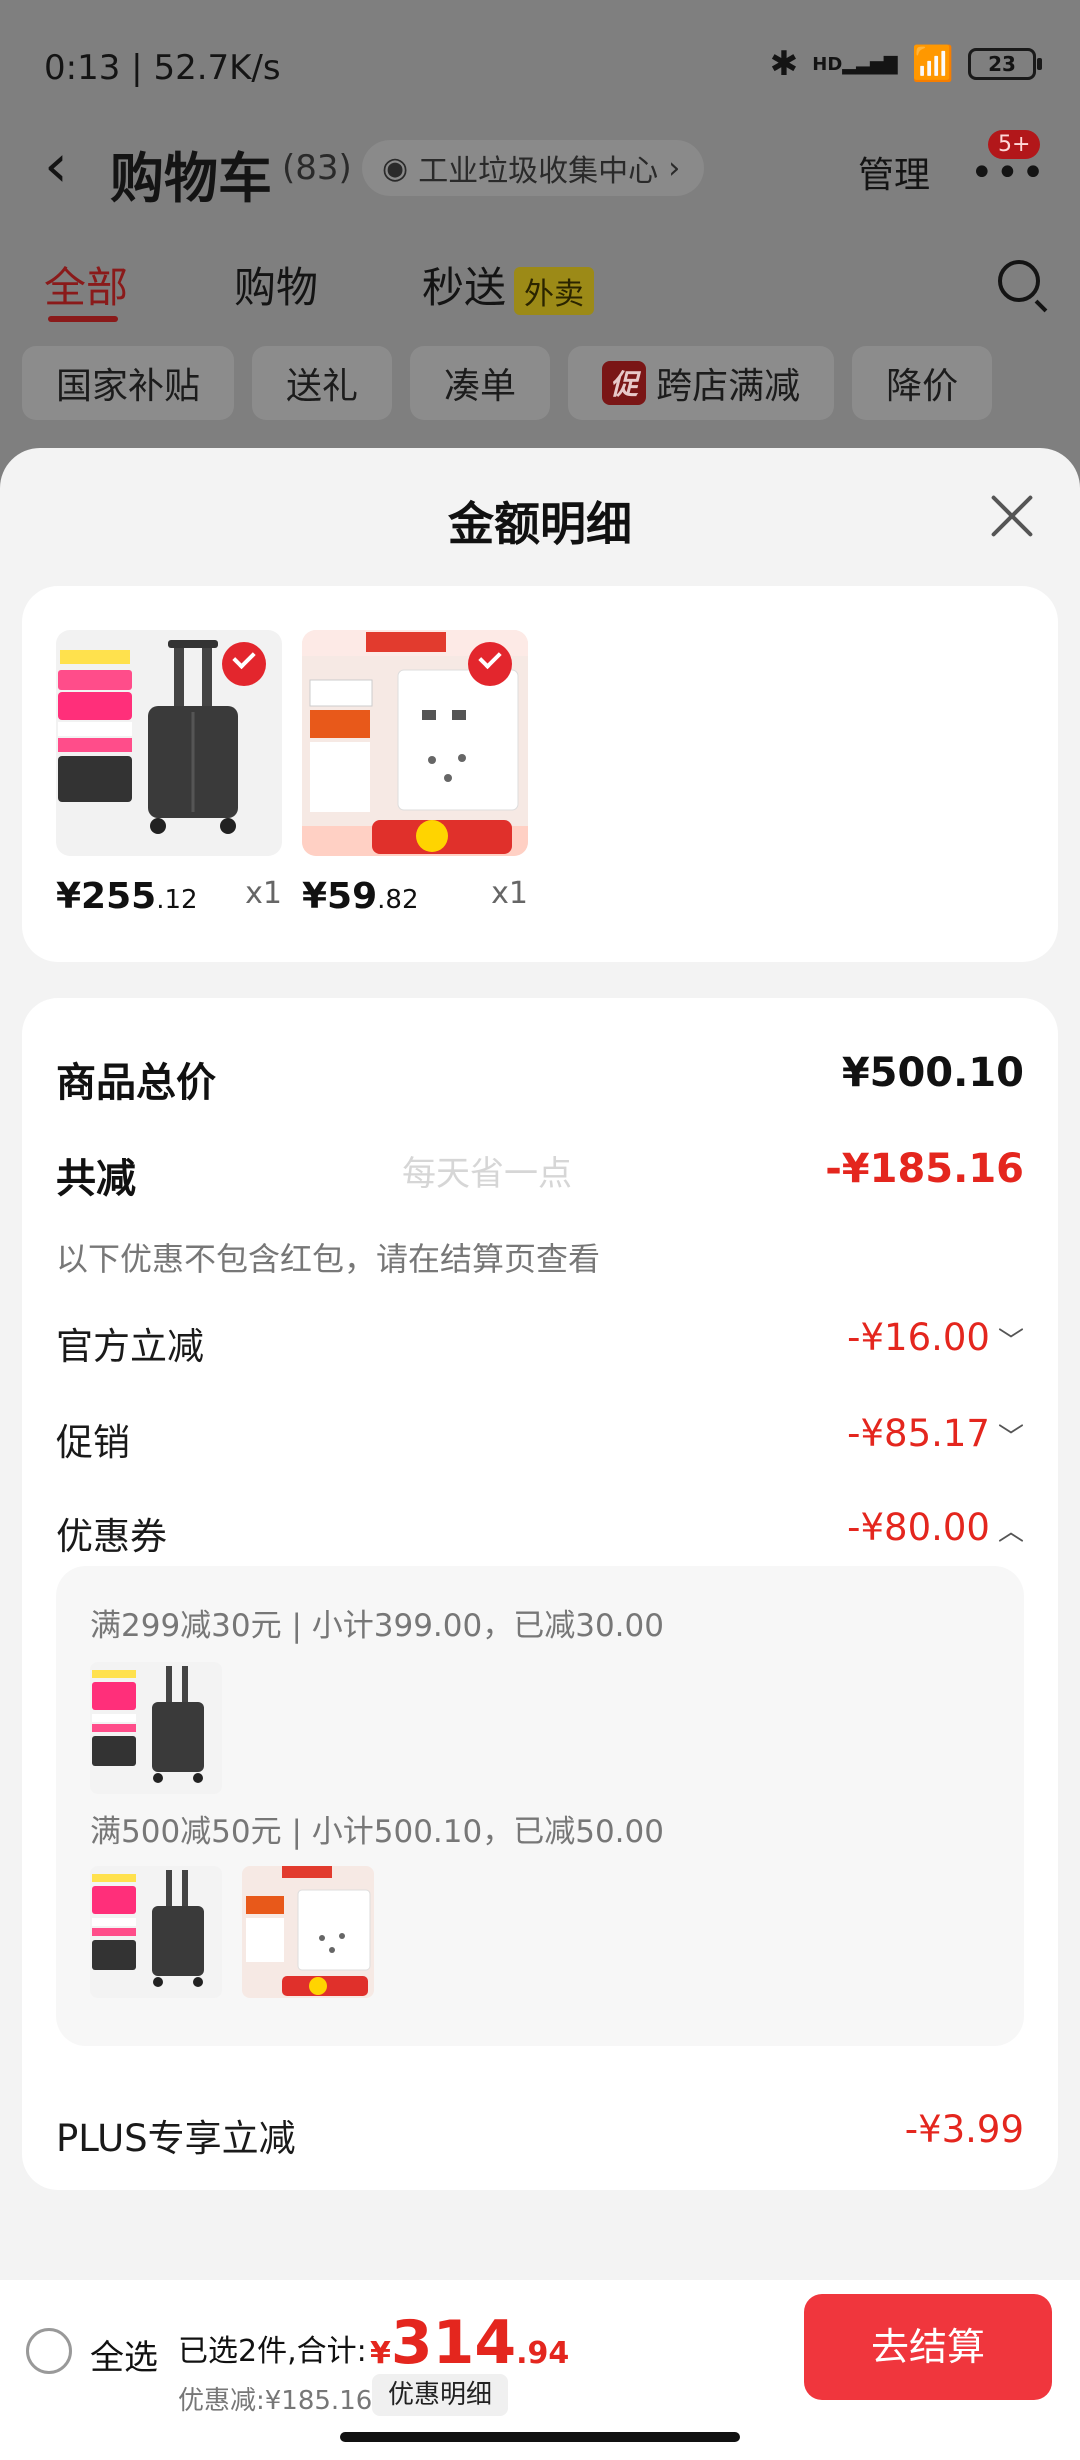  What do you see at coordinates (128, 386) in the screenshot?
I see `filter-label: 国家补贴` at bounding box center [128, 386].